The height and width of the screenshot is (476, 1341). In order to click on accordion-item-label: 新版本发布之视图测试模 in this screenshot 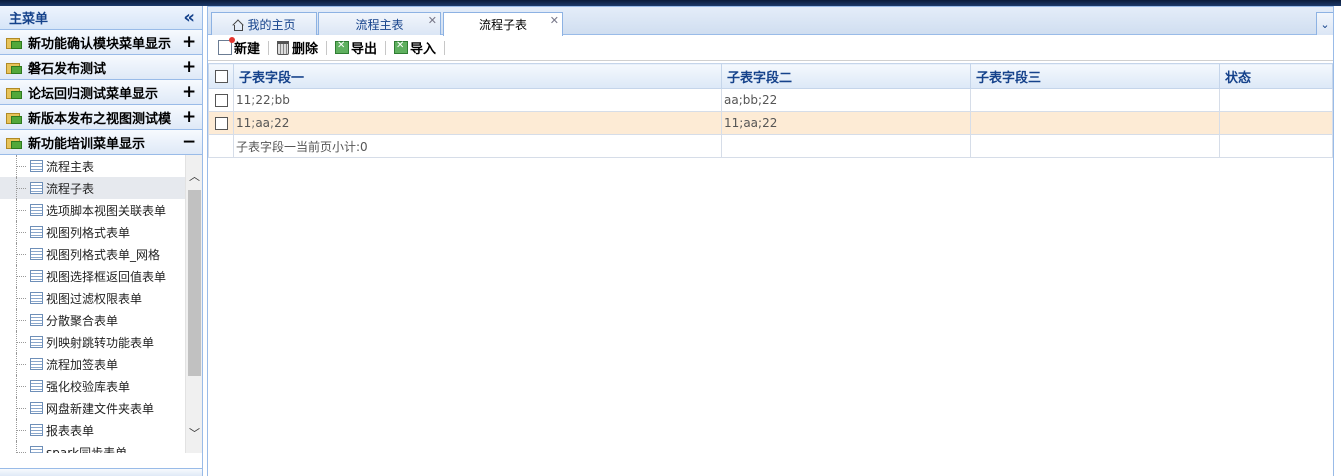, I will do `click(100, 119)`.